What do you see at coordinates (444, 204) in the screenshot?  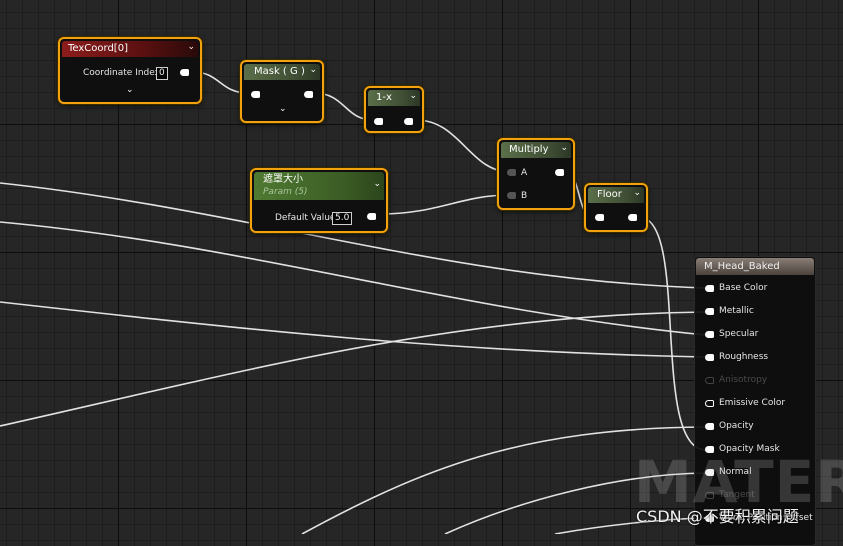 I see `wire-param-multiply-b` at bounding box center [444, 204].